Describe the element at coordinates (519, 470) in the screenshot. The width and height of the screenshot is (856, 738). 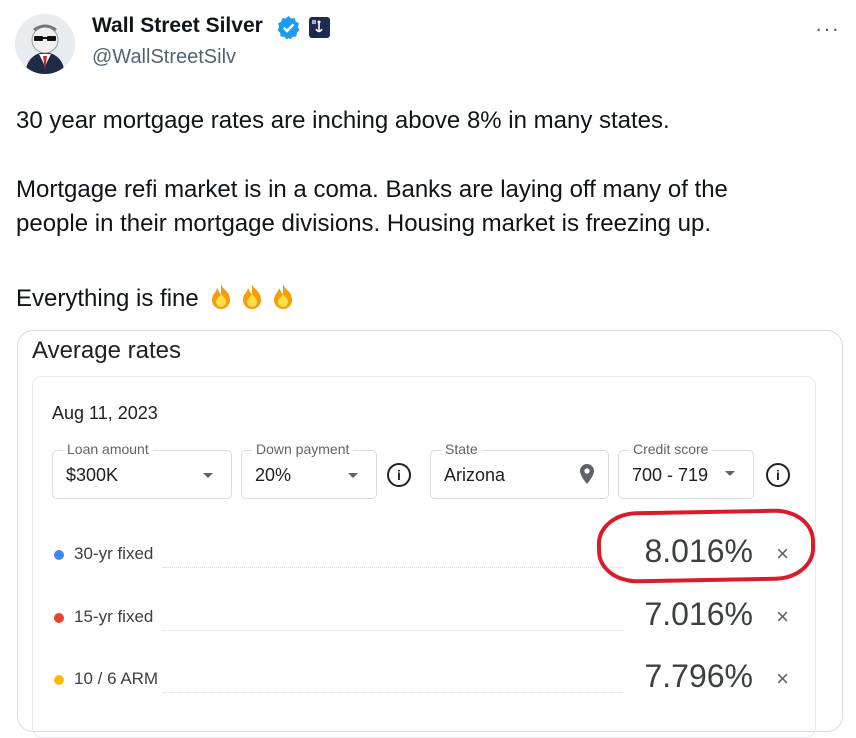
I see `state-select: State Arizona` at that location.